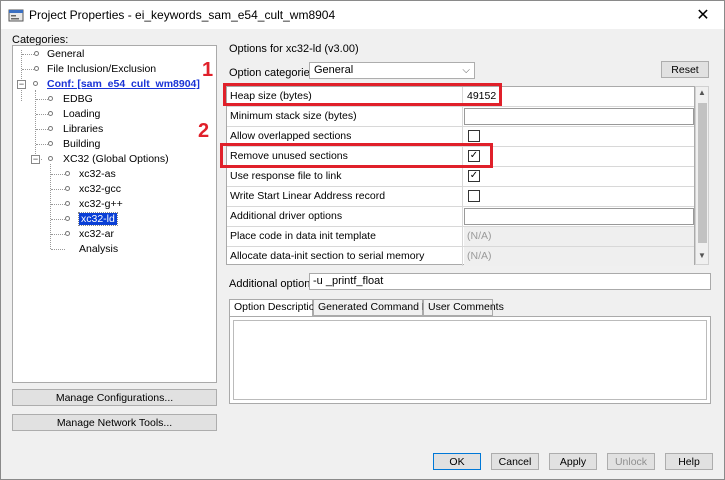 This screenshot has height=480, width=725. I want to click on tree-item-xc32-gpp: xc32-g++, so click(101, 204).